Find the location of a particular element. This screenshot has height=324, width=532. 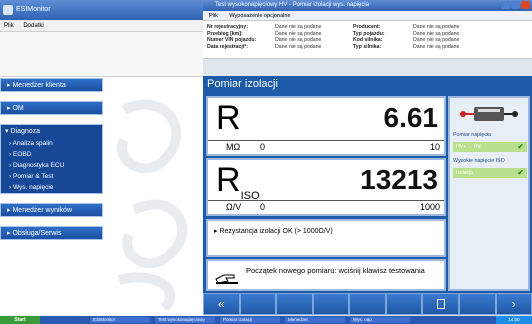

isolation-resistance-meter: RISO 13213 Ω/V 0 1000 is located at coordinates (326, 187).